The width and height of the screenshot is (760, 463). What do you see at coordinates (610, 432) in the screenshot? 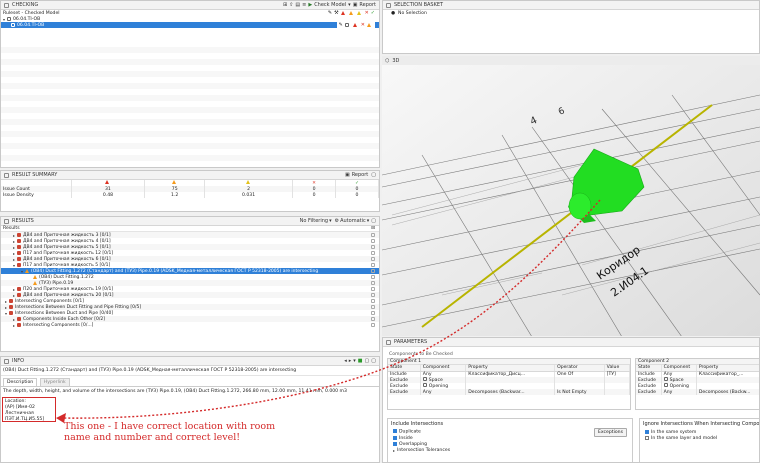
I see `exceptions-button: Exceptions` at bounding box center [610, 432].